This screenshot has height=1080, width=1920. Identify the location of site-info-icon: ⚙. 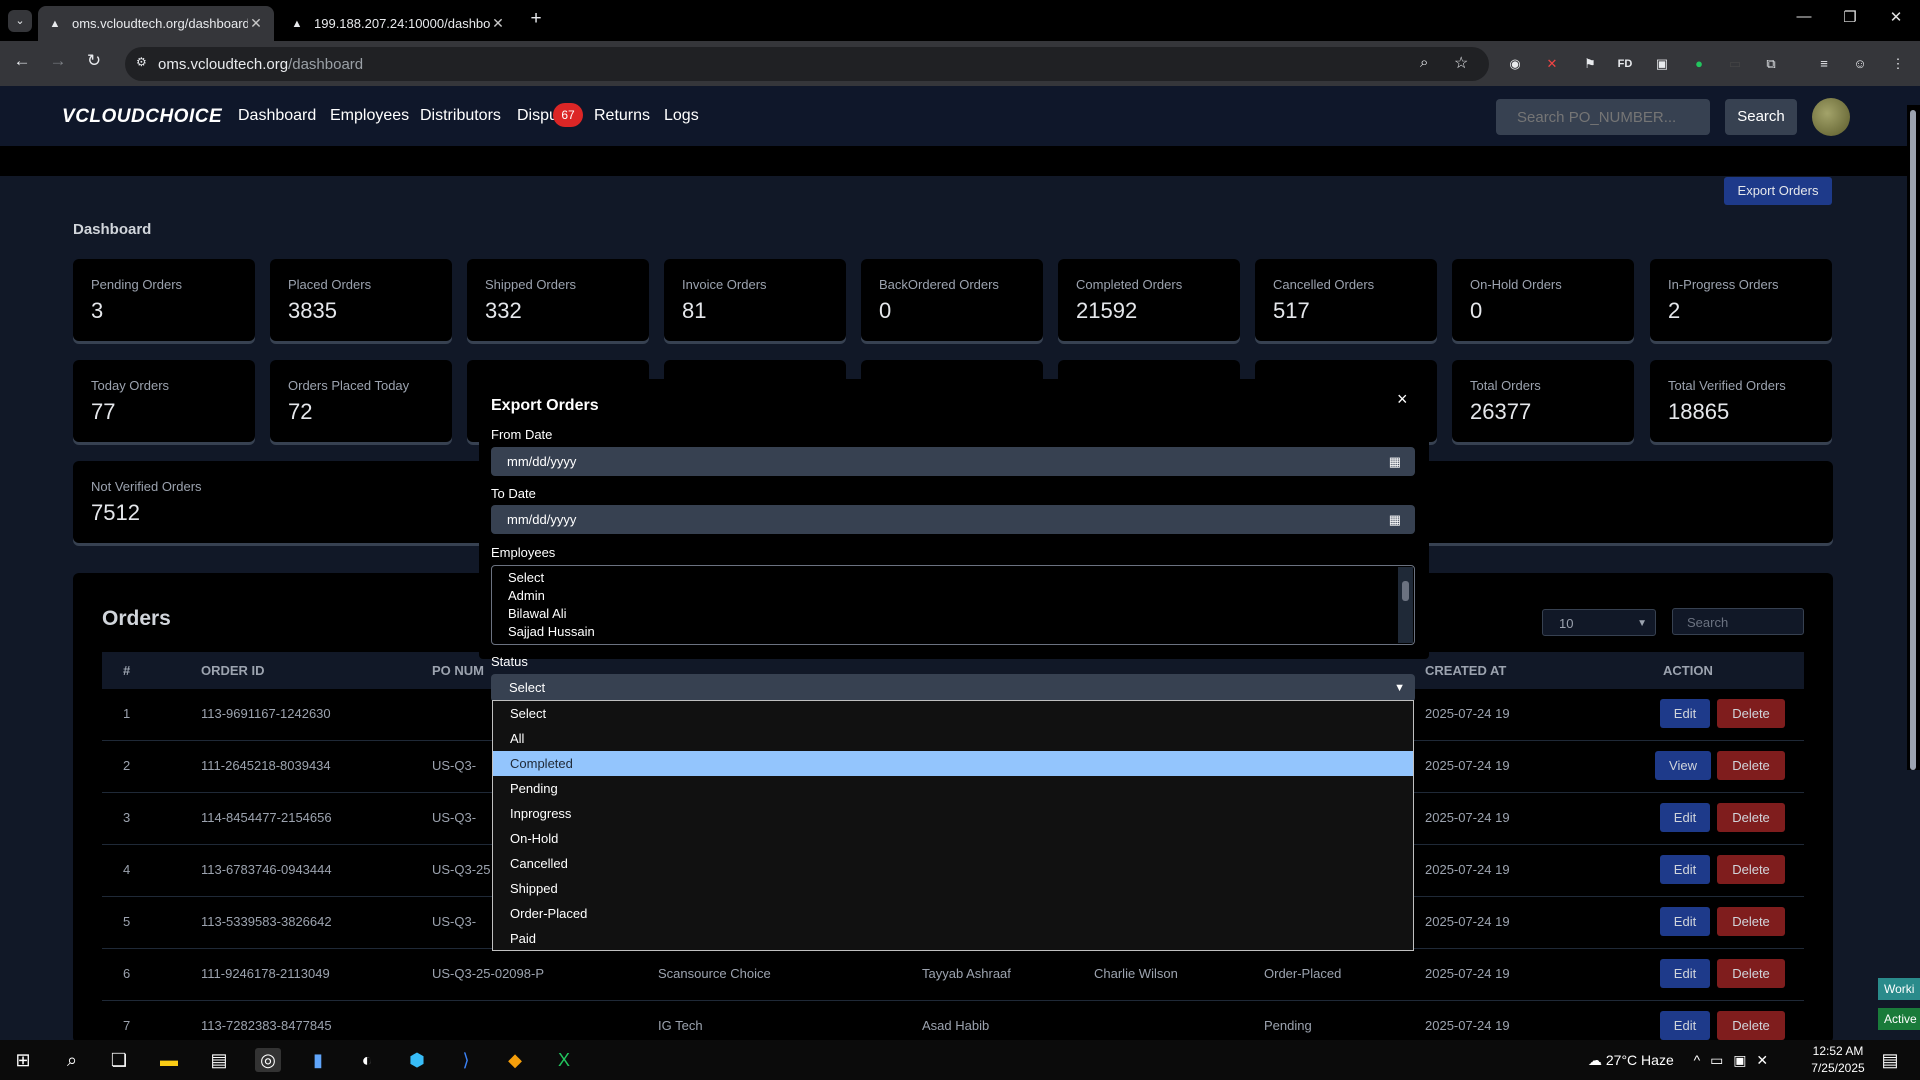
(141, 62).